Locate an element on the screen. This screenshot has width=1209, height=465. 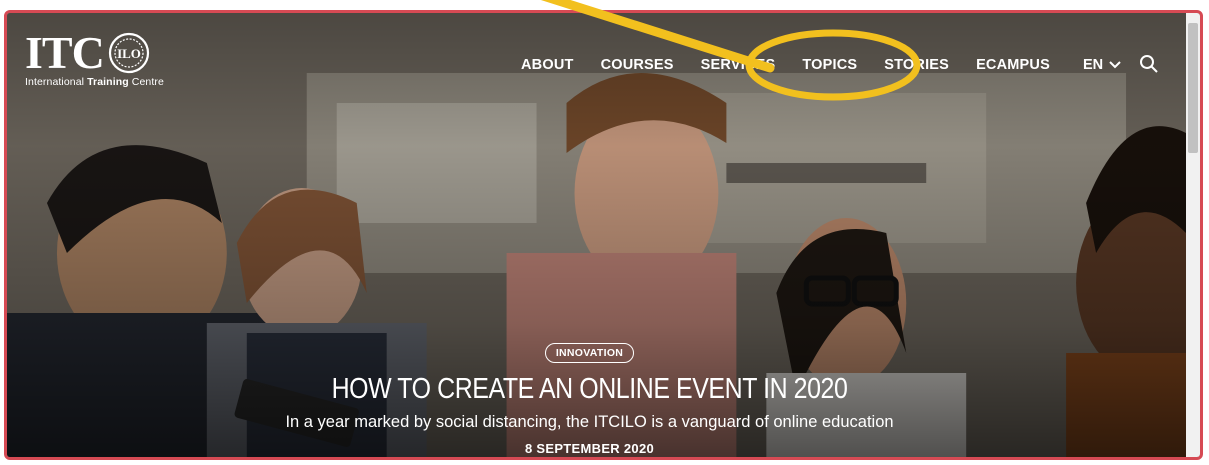
language-label: EN is located at coordinates (1093, 65).